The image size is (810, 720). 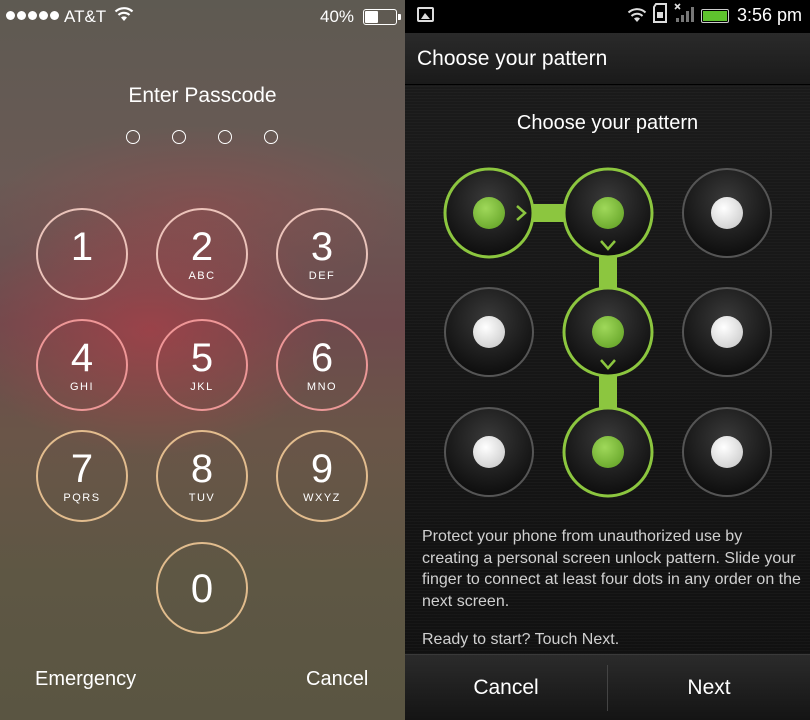 I want to click on android-status-bar: 3:56 pm, so click(x=607, y=16).